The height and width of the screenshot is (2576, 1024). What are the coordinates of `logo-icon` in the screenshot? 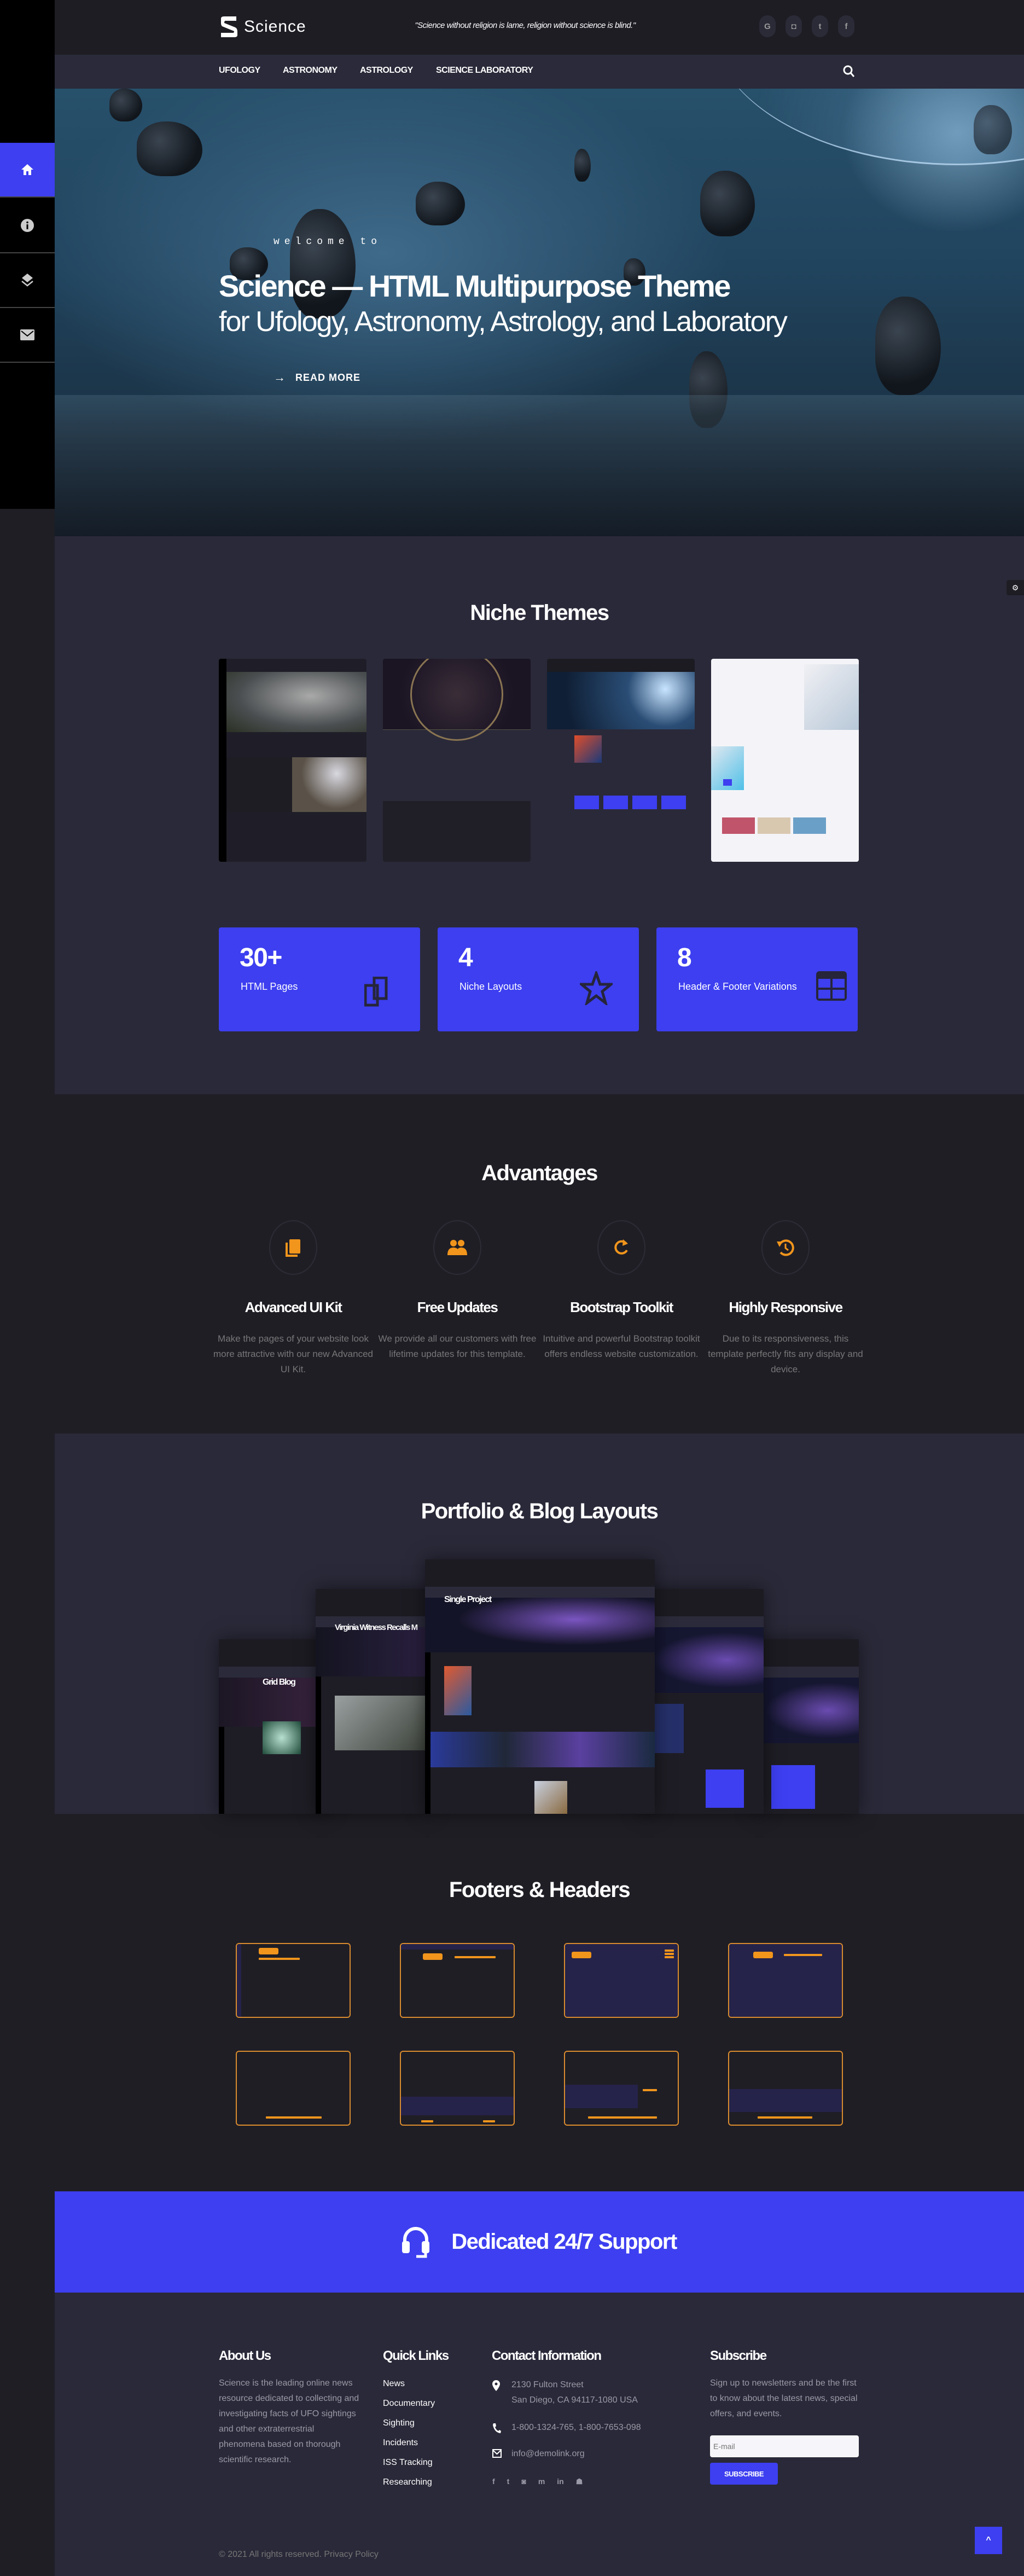 It's located at (229, 27).